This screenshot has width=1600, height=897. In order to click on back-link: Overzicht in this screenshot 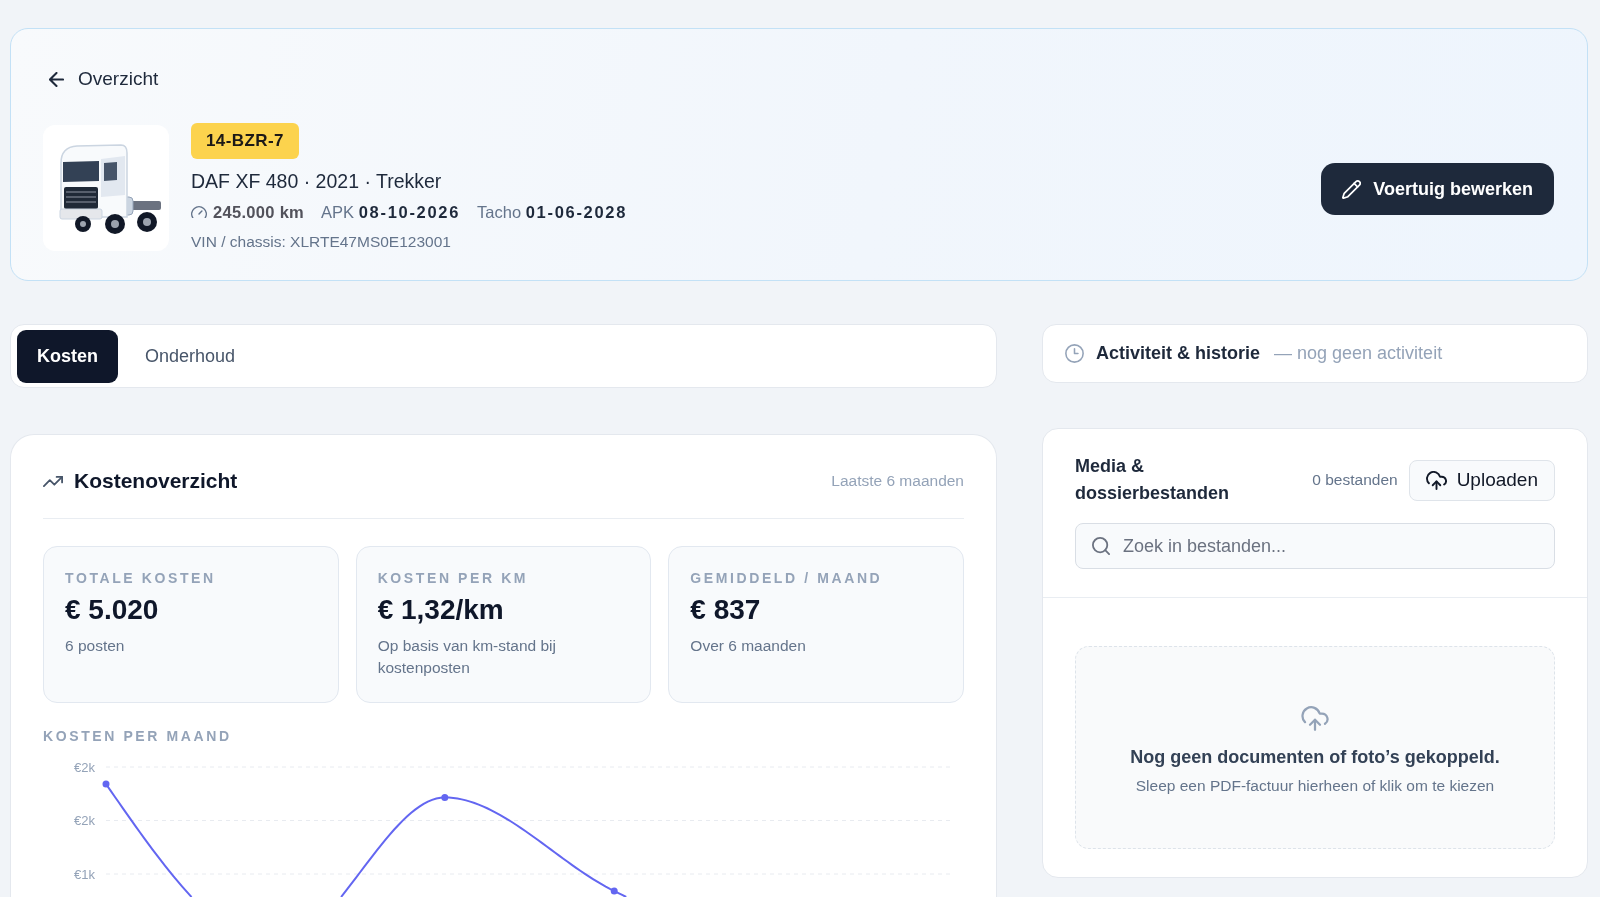, I will do `click(104, 79)`.